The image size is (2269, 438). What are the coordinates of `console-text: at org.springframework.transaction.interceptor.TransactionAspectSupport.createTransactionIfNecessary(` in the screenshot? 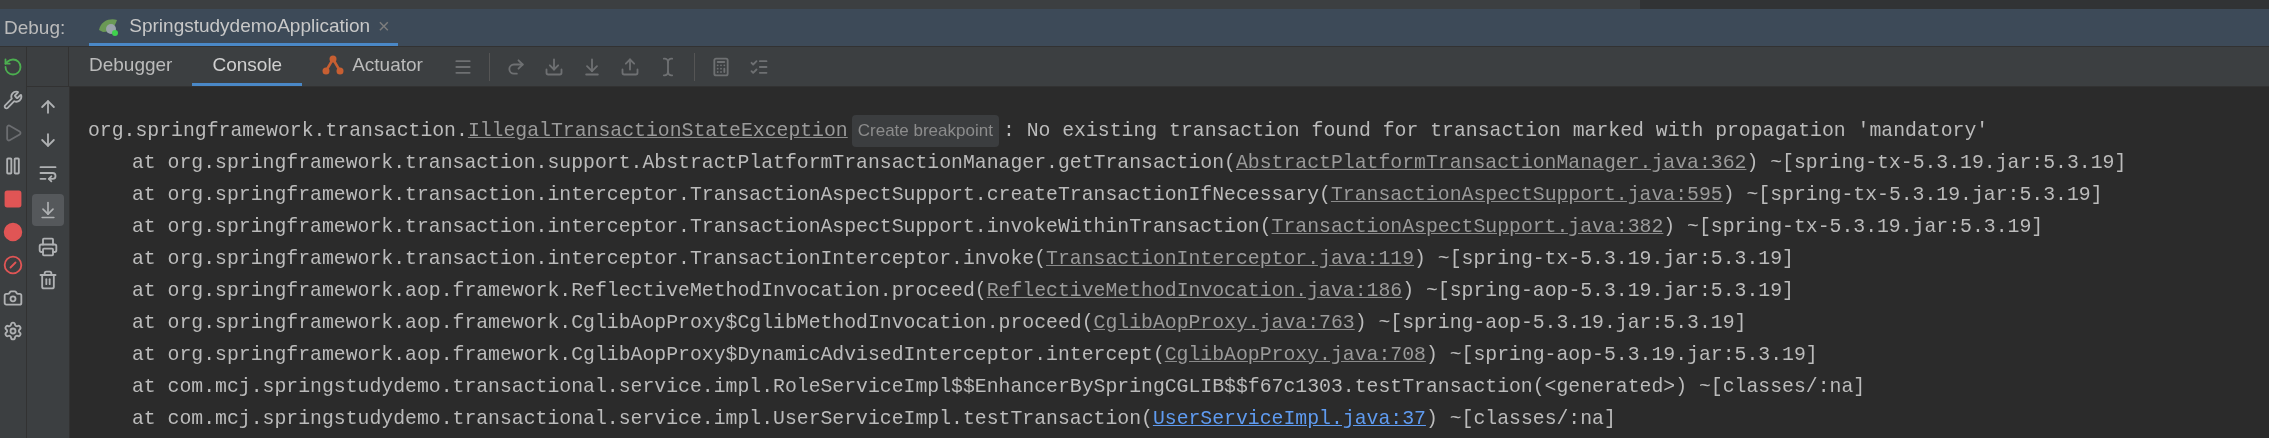 It's located at (731, 195).